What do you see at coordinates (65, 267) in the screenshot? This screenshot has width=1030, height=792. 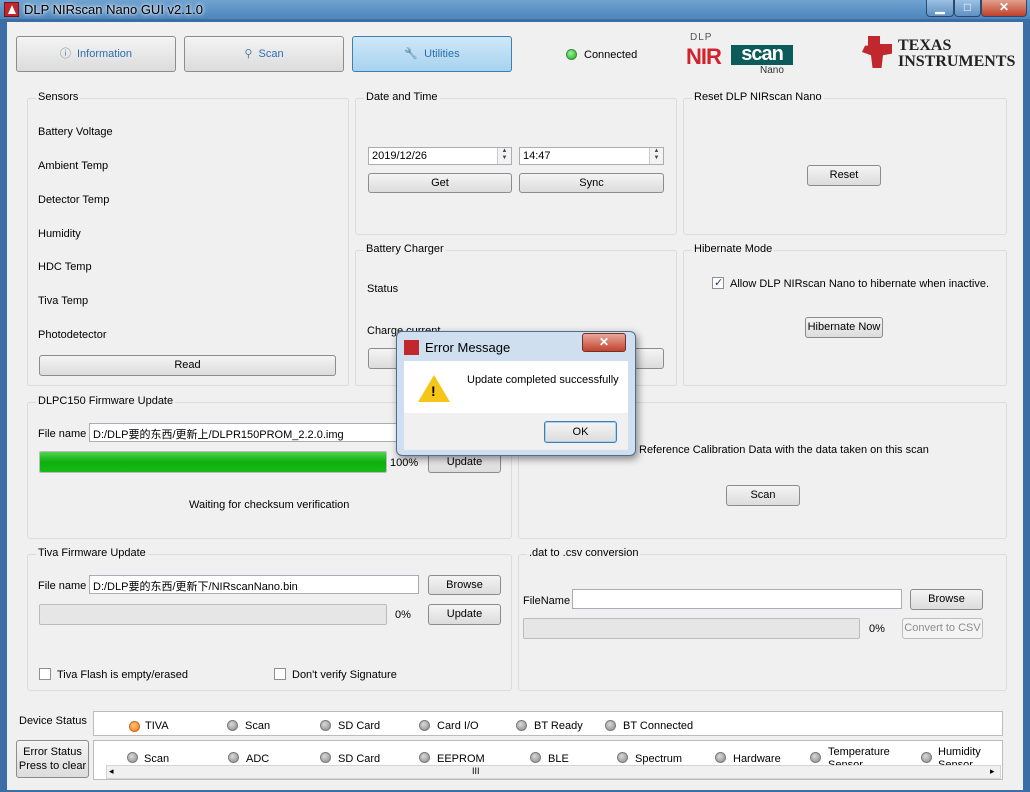 I see `sensor-hdc-temp: HDC Temp` at bounding box center [65, 267].